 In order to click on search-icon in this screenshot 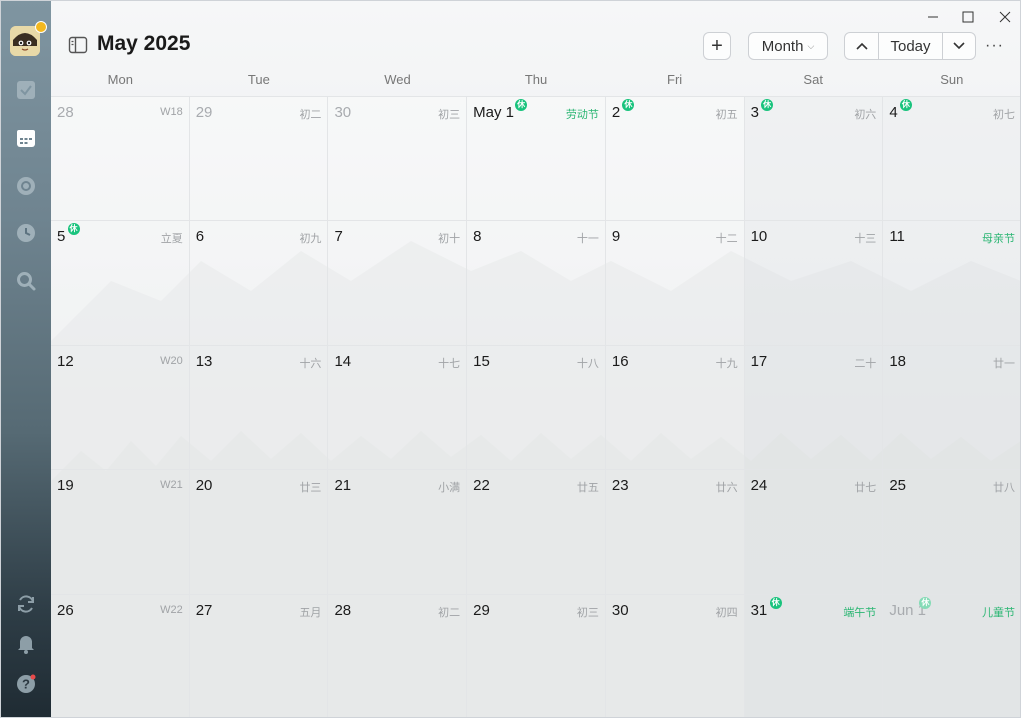, I will do `click(26, 281)`.